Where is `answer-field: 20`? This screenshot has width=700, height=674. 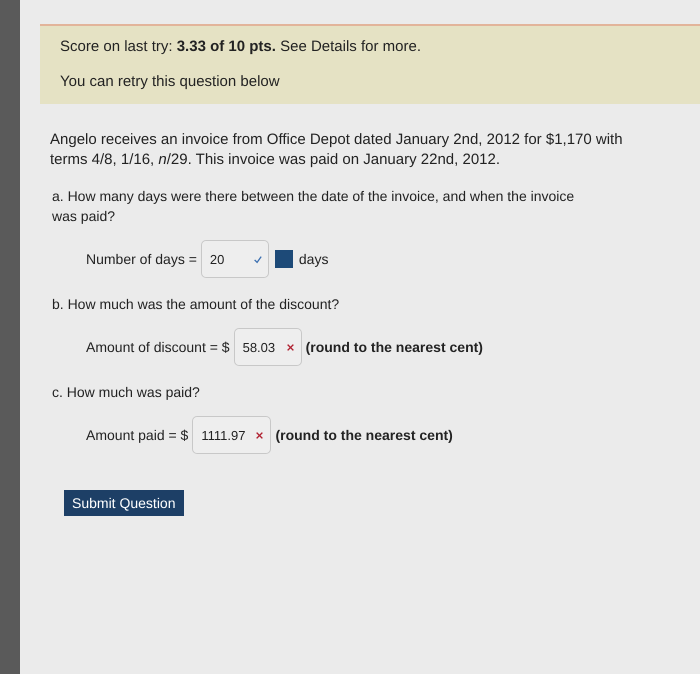
answer-field: 20 is located at coordinates (234, 259).